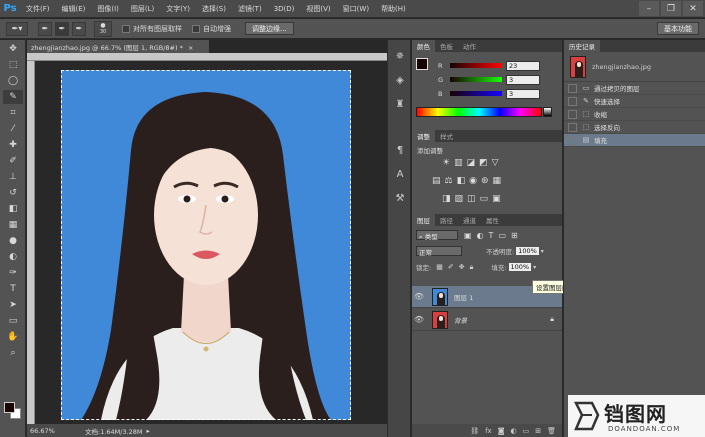 The width and height of the screenshot is (705, 437). What do you see at coordinates (13, 129) in the screenshot?
I see `eyedropper-icon: ⁄` at bounding box center [13, 129].